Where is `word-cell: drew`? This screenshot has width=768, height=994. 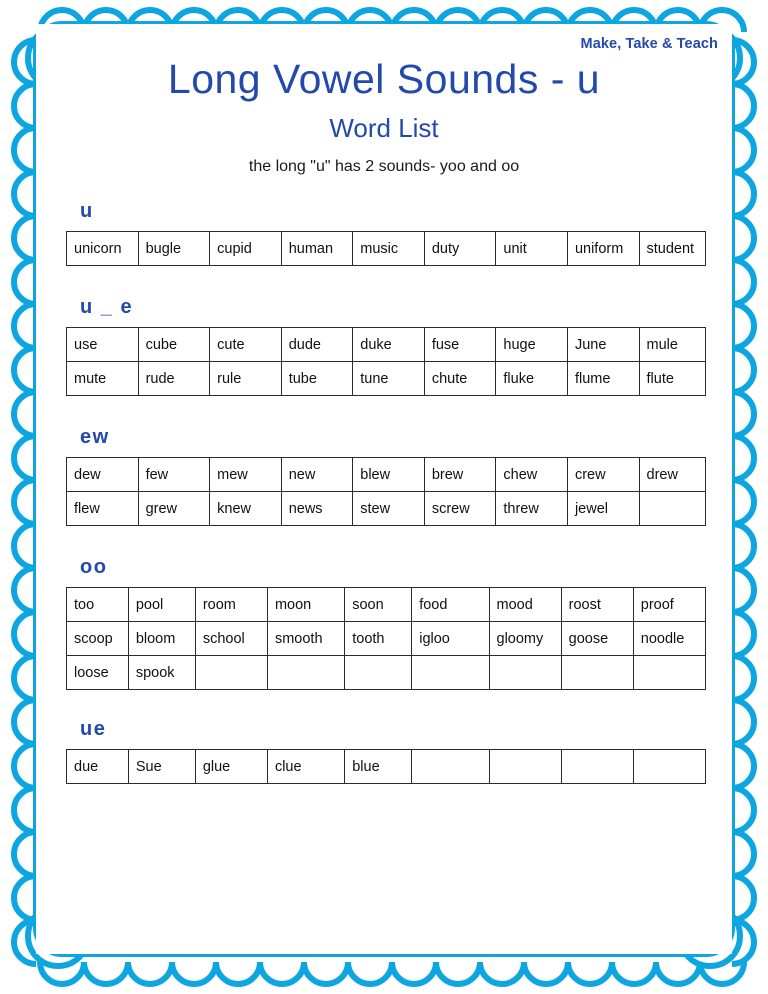
word-cell: drew is located at coordinates (672, 474).